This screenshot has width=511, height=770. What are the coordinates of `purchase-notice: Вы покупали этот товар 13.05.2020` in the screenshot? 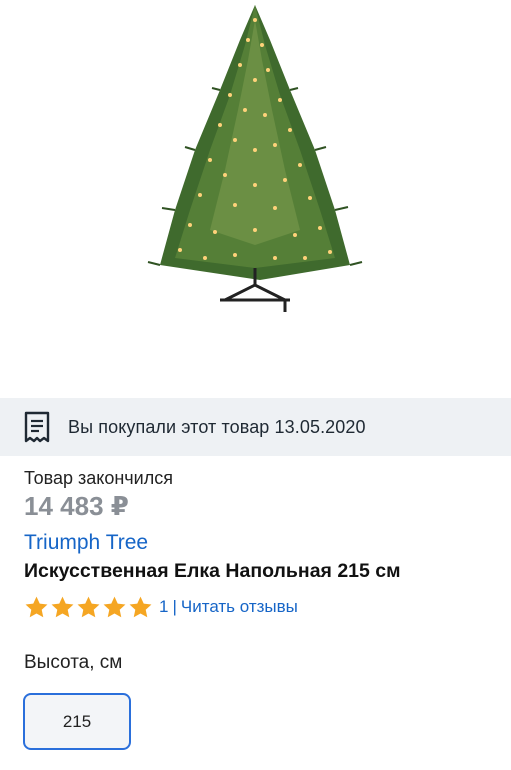 It's located at (255, 427).